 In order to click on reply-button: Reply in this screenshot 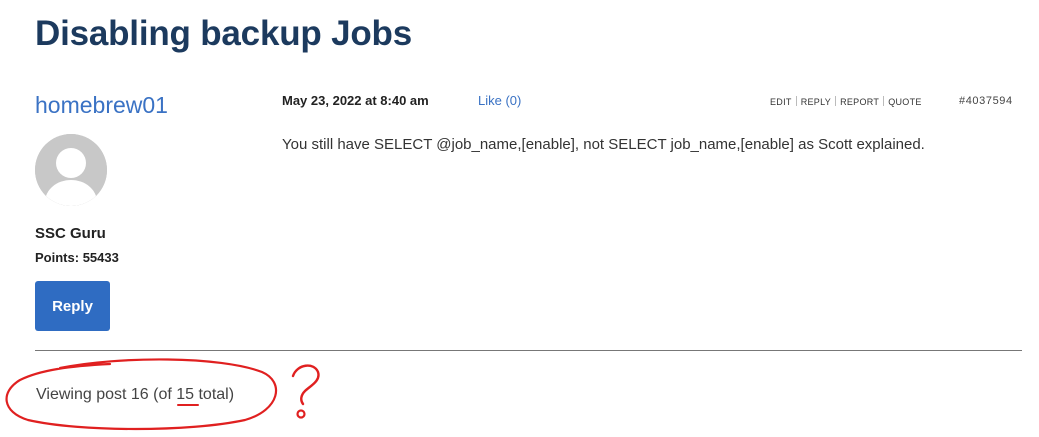, I will do `click(72, 306)`.